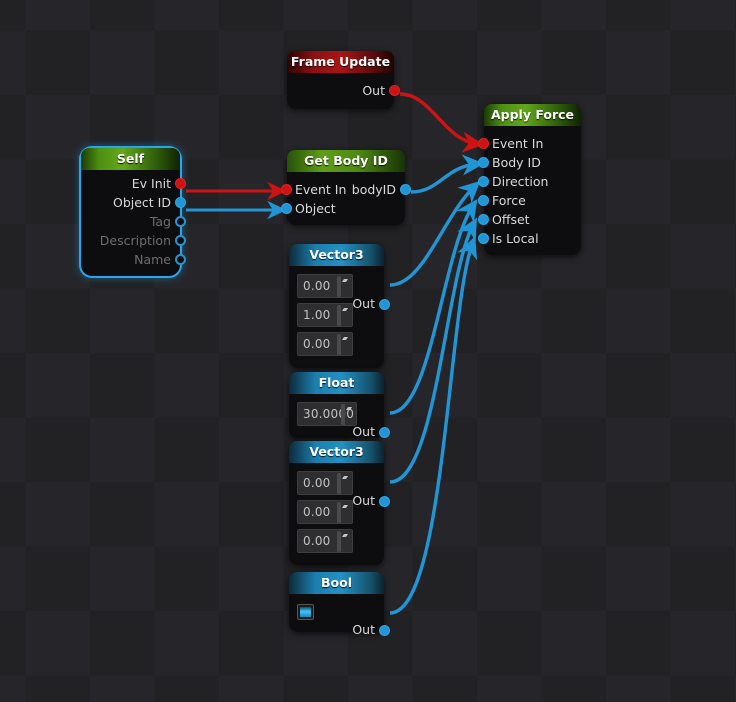  Describe the element at coordinates (529, 143) in the screenshot. I see `port-row-event-in: Event In` at that location.